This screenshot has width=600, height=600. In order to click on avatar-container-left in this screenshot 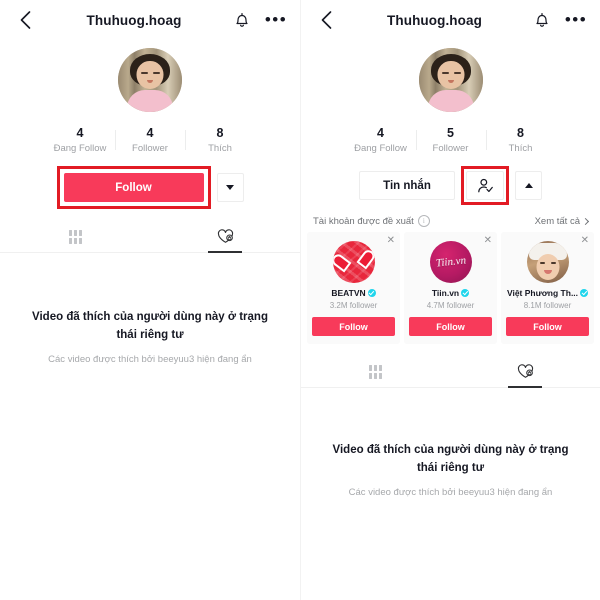, I will do `click(150, 80)`.